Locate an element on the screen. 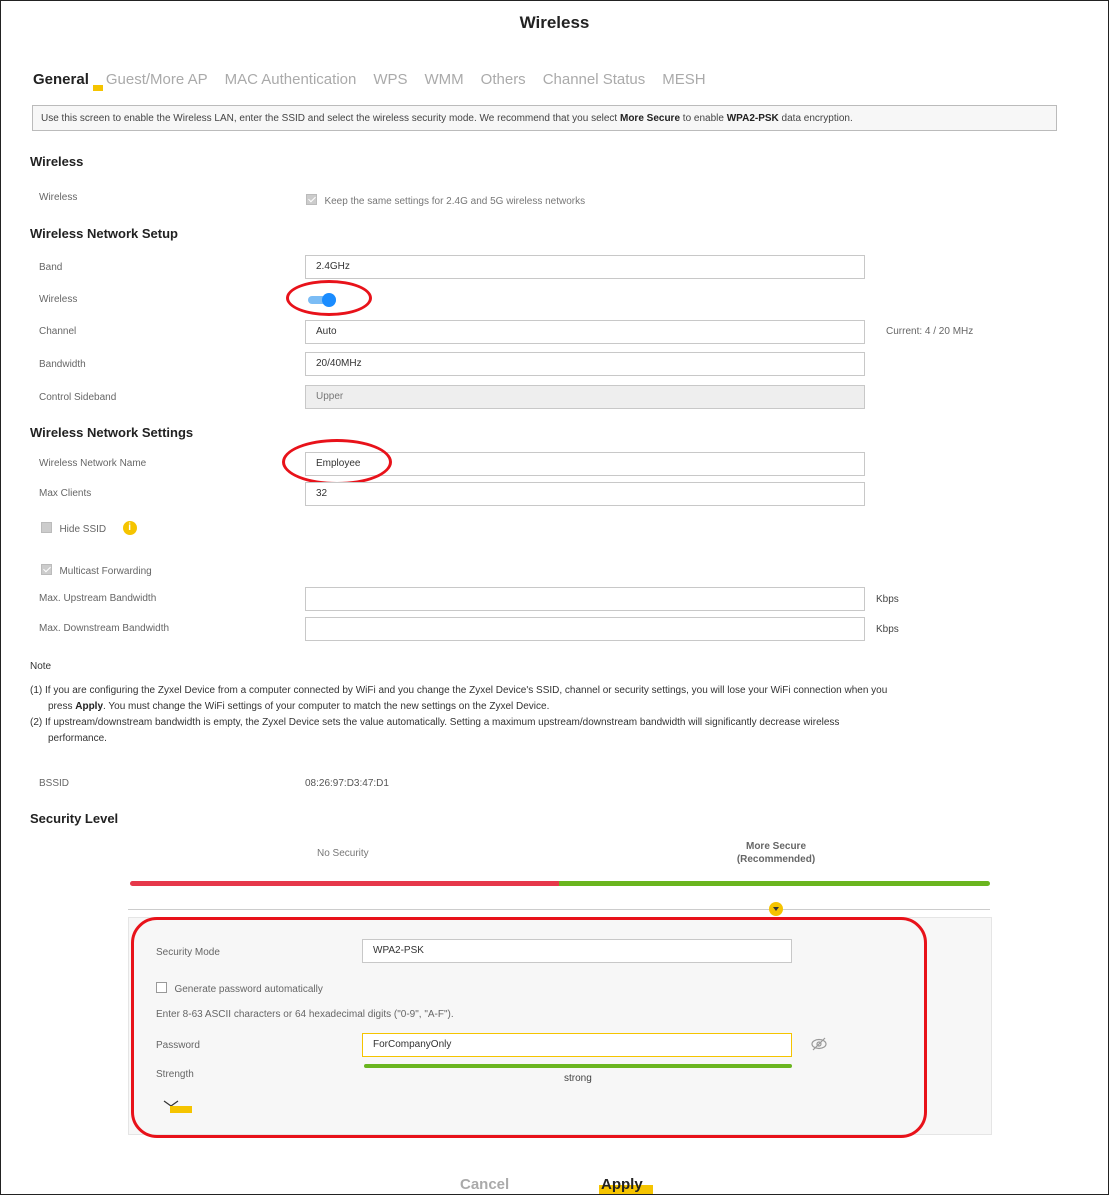 The image size is (1109, 1195). highlight-wireless-toggle is located at coordinates (329, 298).